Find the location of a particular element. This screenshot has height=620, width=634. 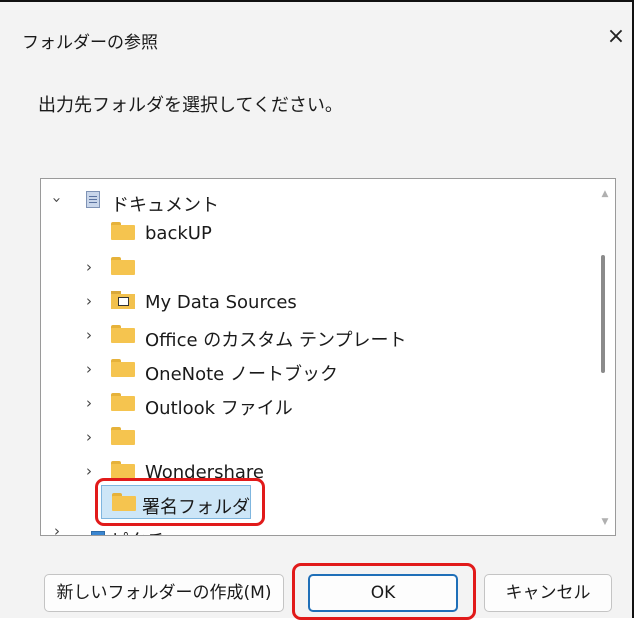

pictures-icon is located at coordinates (98, 533).